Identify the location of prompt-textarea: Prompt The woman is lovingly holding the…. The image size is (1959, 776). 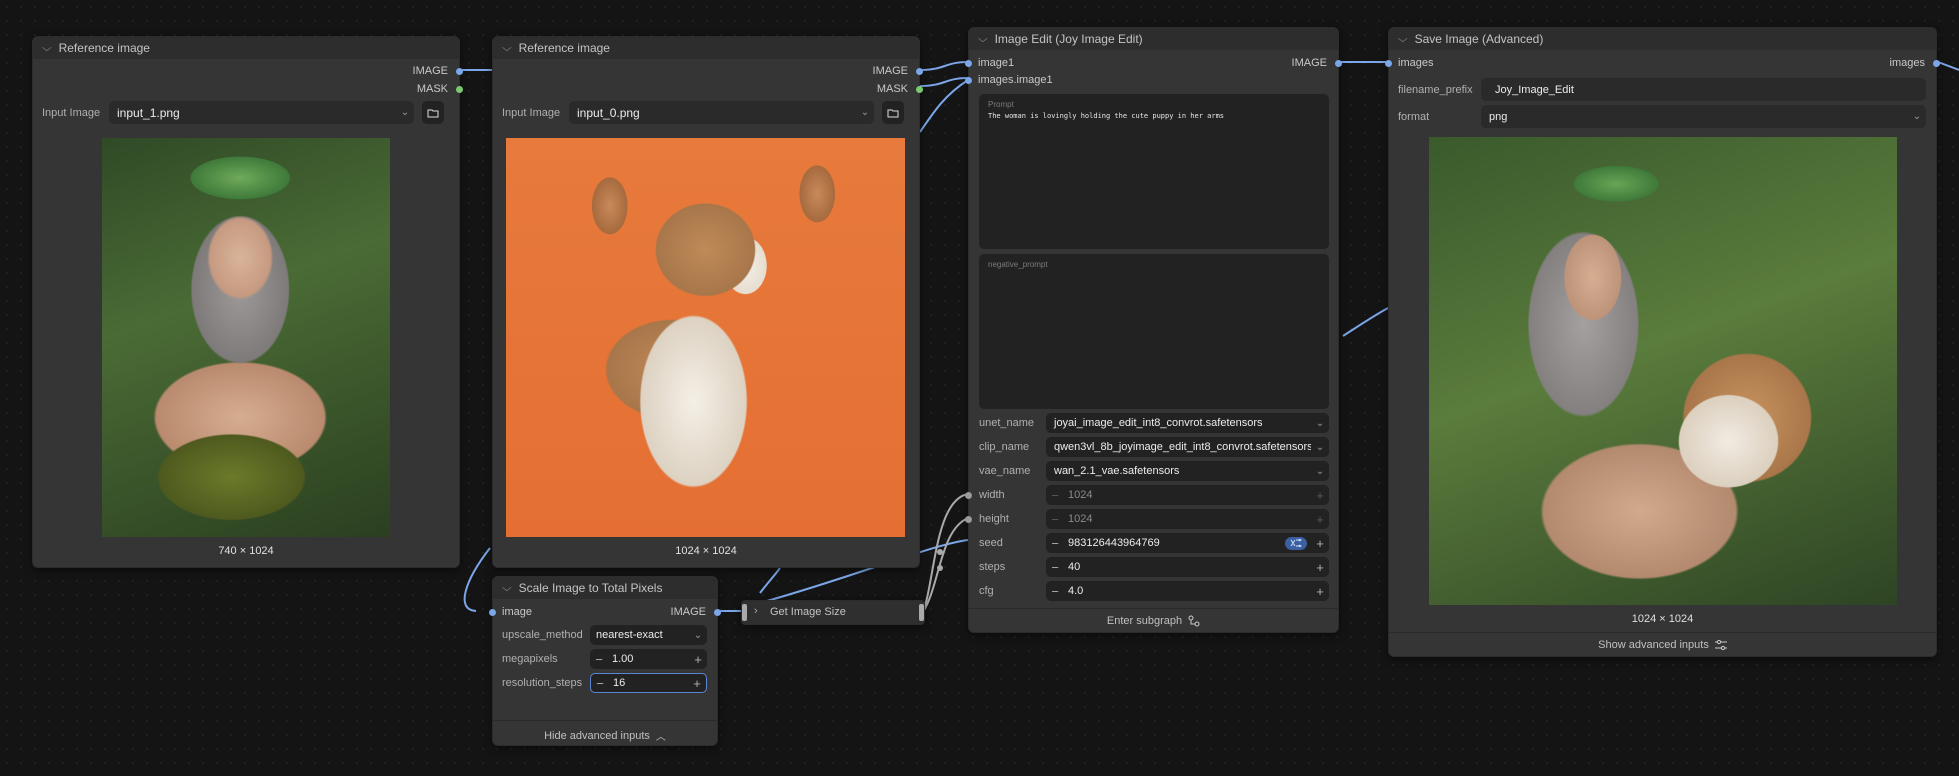
(1154, 171).